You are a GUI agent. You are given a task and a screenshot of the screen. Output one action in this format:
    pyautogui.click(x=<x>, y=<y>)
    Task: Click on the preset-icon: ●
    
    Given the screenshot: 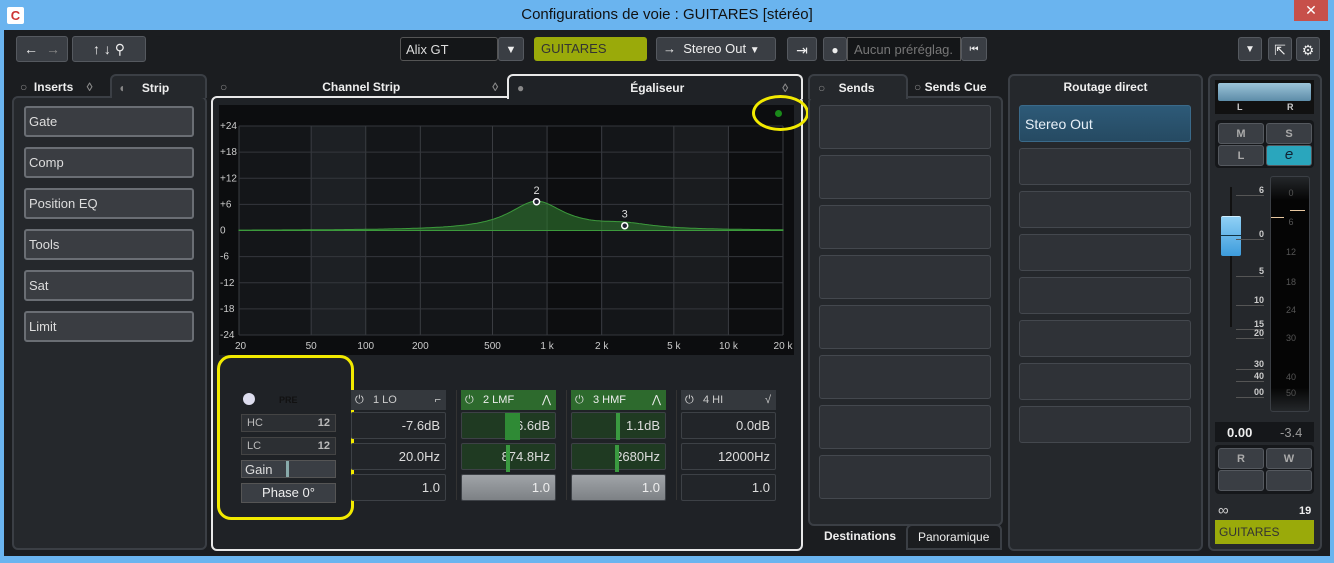 What is the action you would take?
    pyautogui.click(x=835, y=49)
    